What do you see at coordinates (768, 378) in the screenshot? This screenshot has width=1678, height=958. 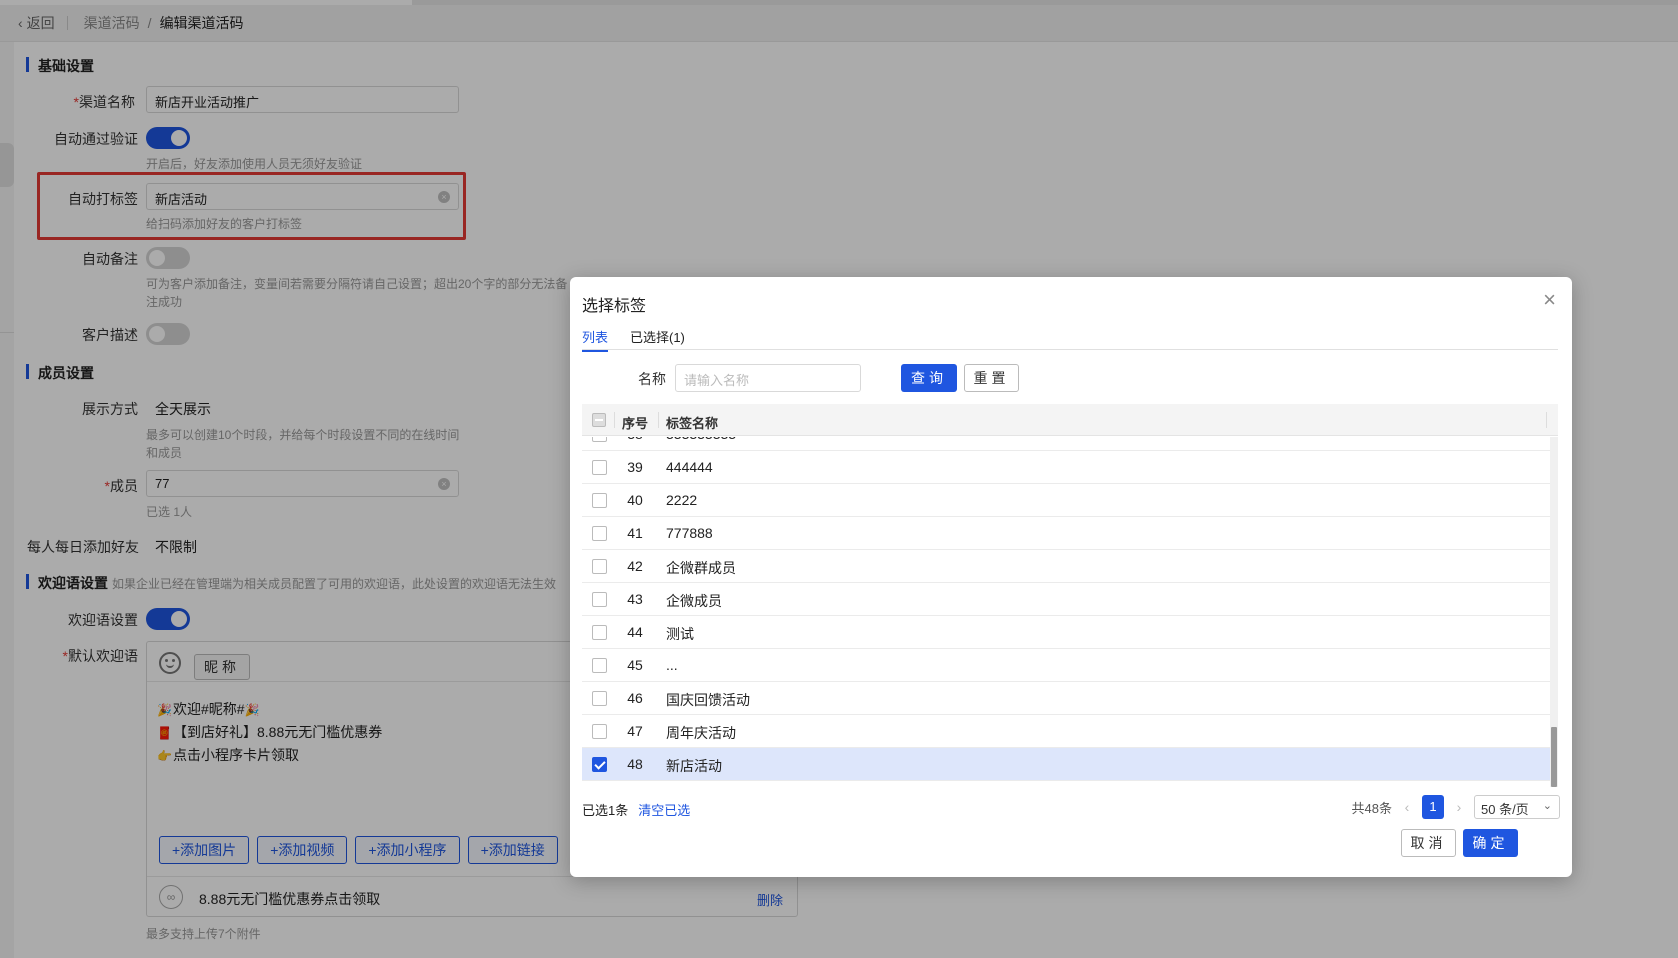 I see `query-name-input: 请输入名称` at bounding box center [768, 378].